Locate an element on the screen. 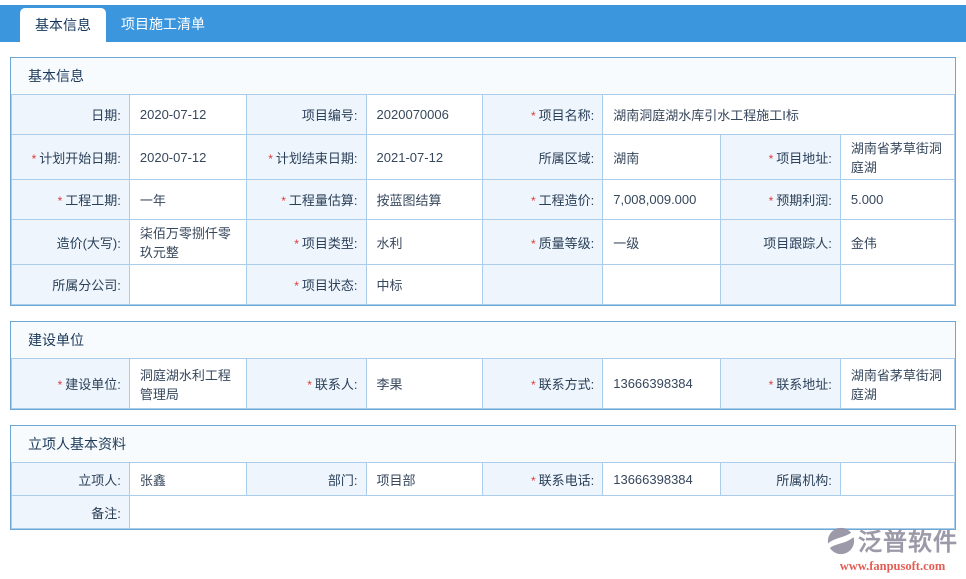 Image resolution: width=966 pixels, height=579 pixels. label-project-code: 项目编号: is located at coordinates (306, 114).